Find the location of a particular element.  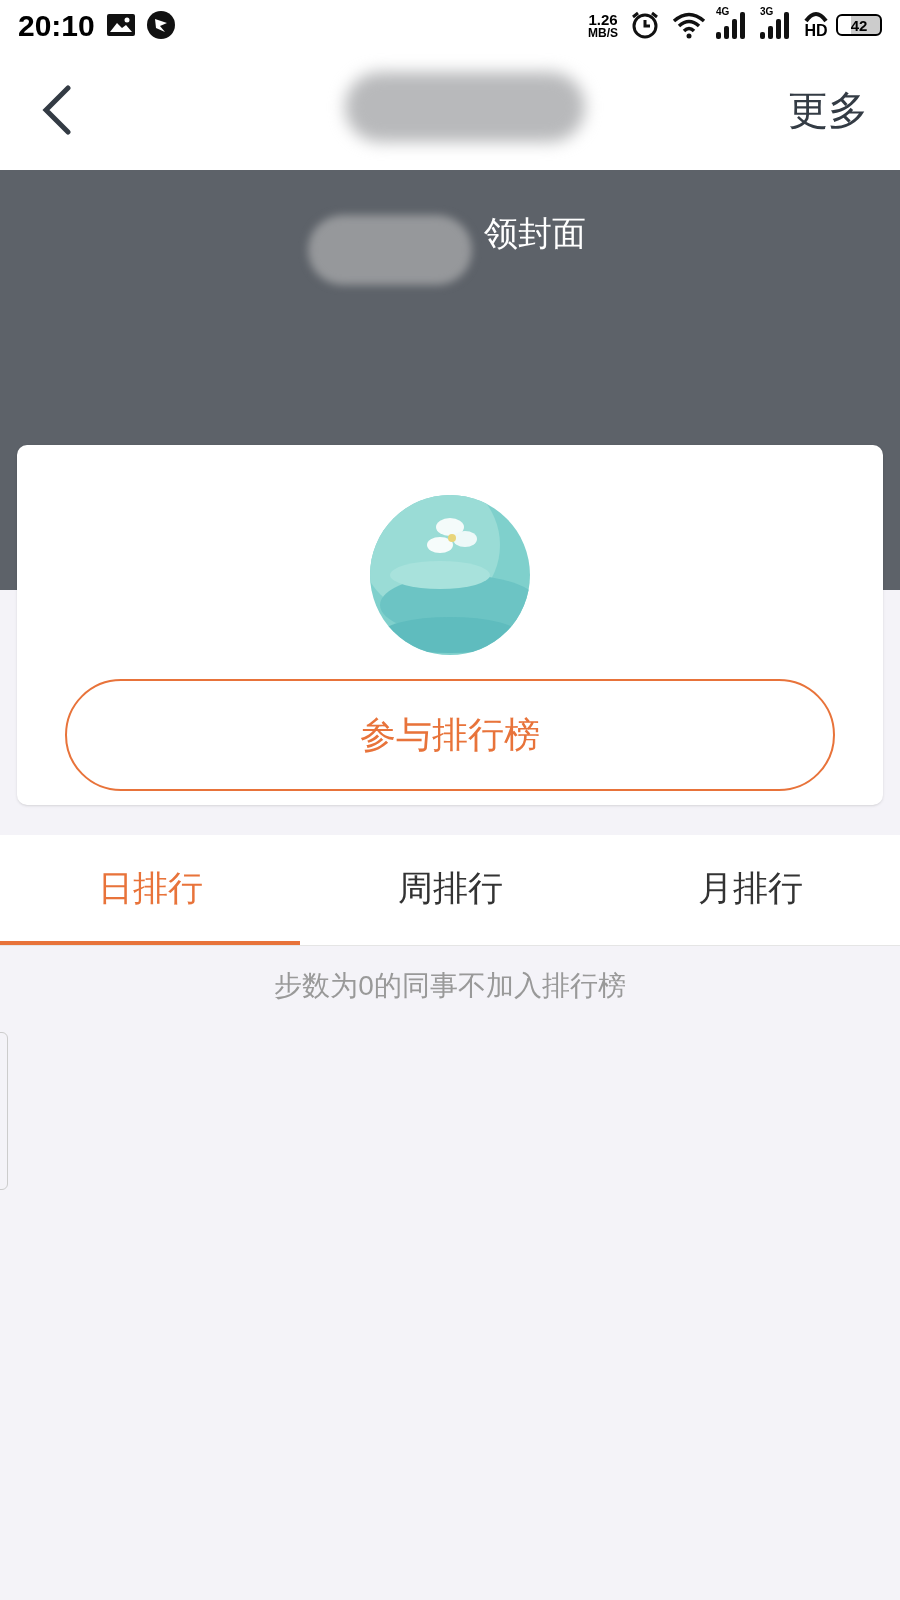

speed-unit: MB/S is located at coordinates (603, 32).